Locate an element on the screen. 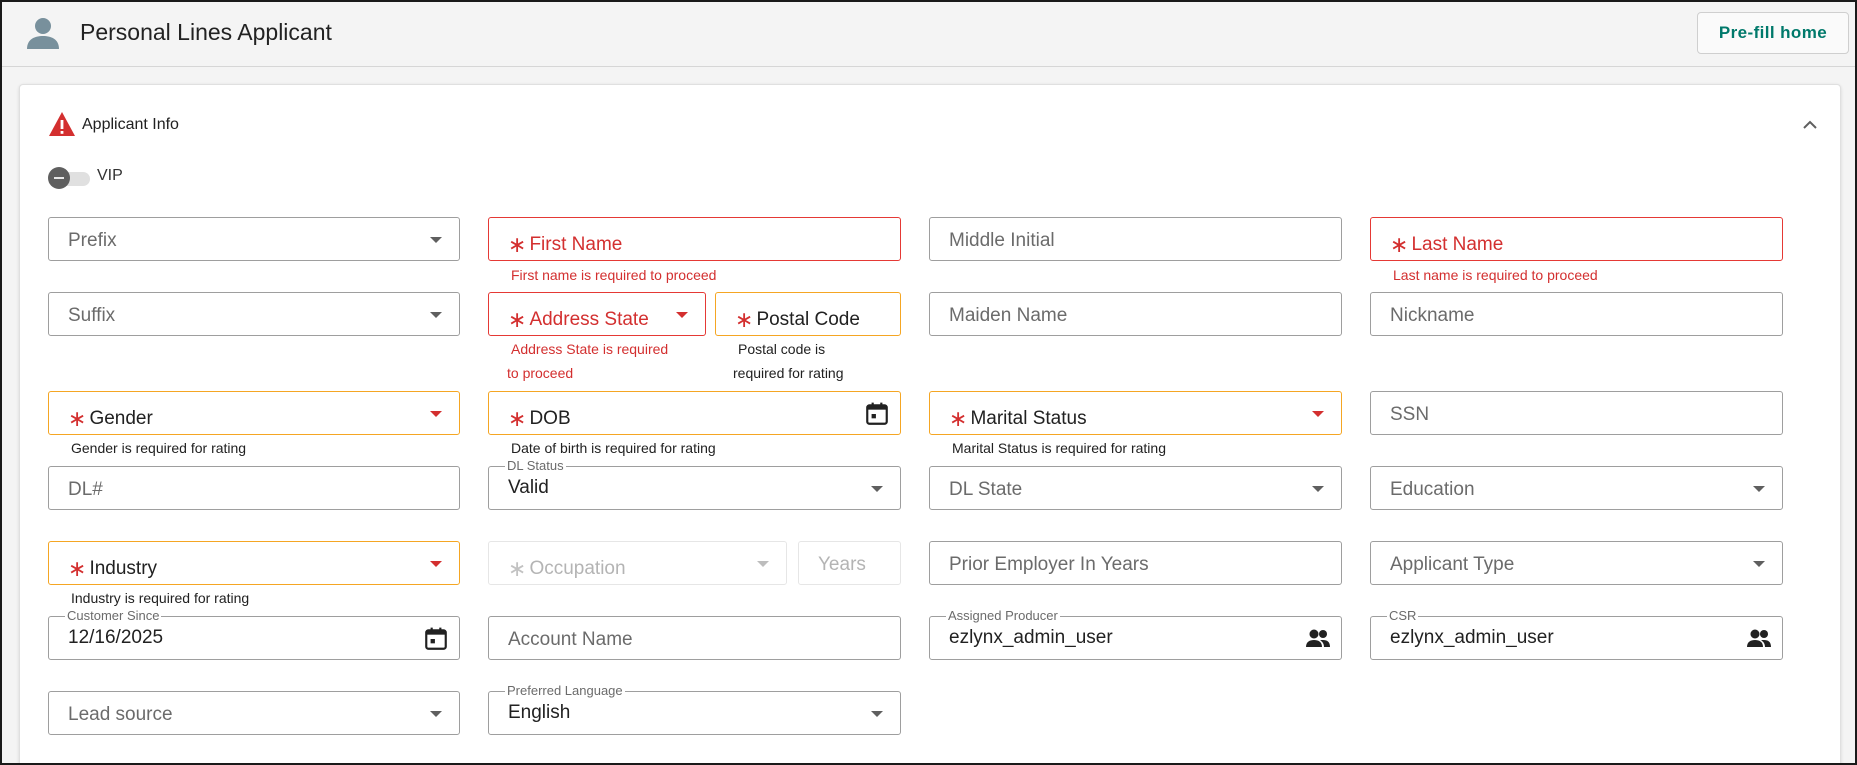 This screenshot has width=1857, height=765. suffix-placeholder: Suffix is located at coordinates (92, 315).